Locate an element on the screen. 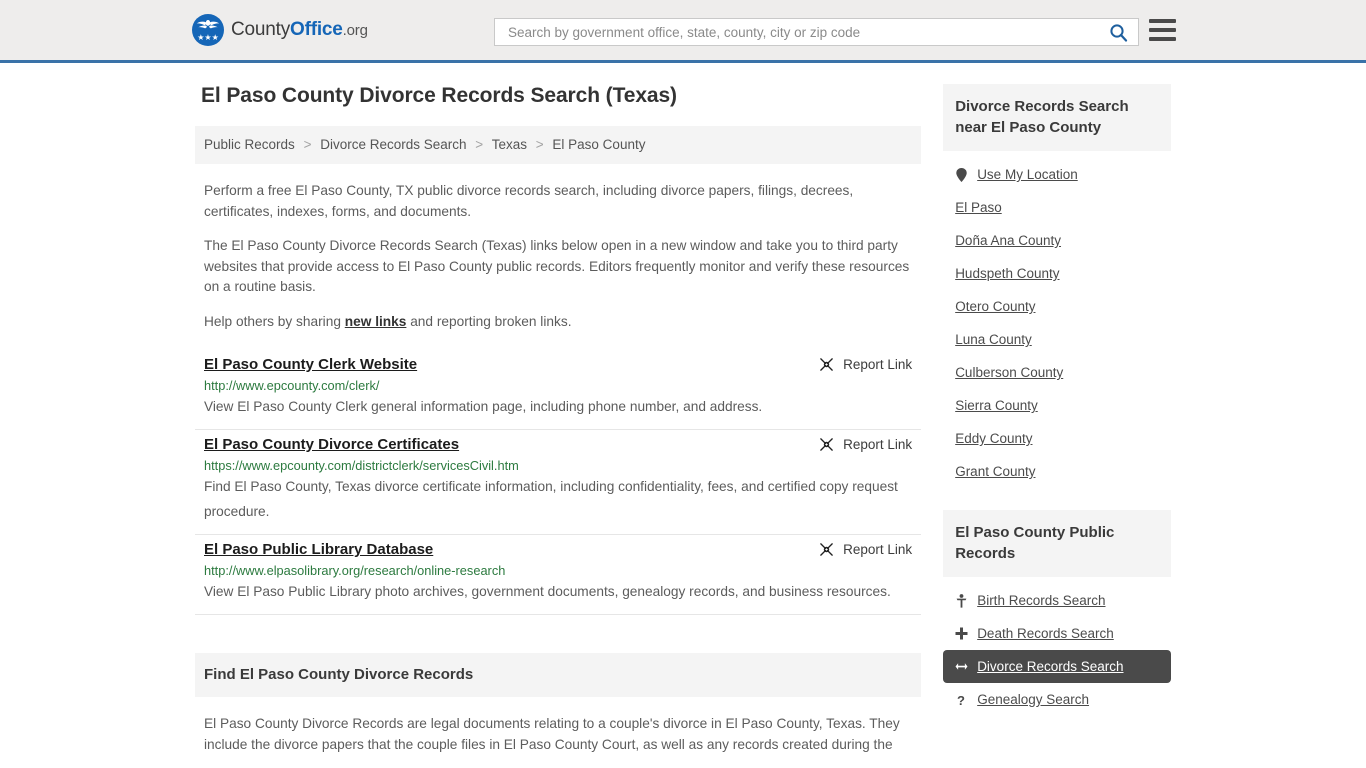 Image resolution: width=1366 pixels, height=768 pixels. result-title-row: El Paso County Clerk Website Report Link is located at coordinates (558, 364).